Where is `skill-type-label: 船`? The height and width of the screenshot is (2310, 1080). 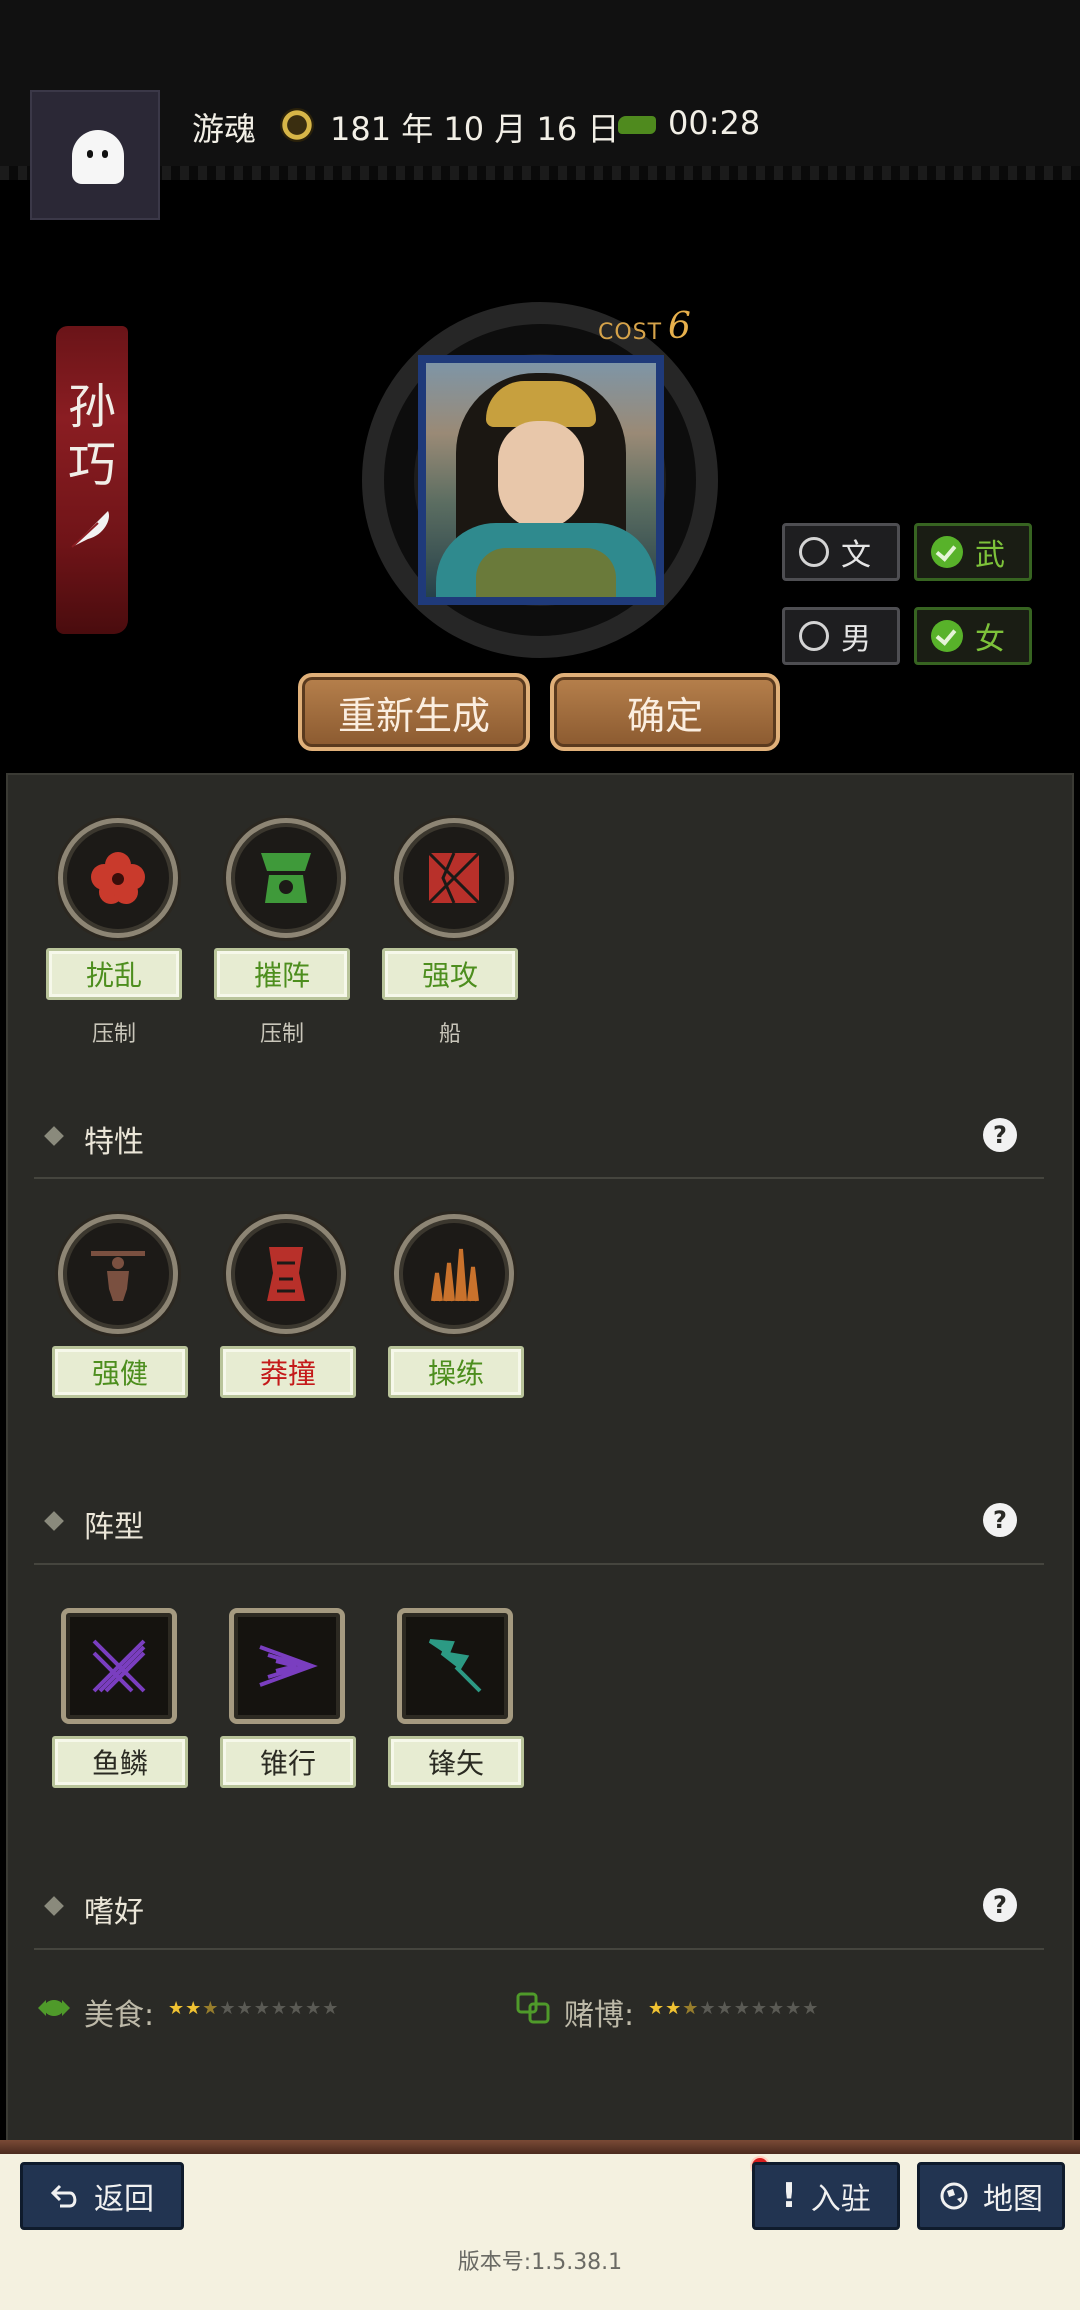
skill-type-label: 船 is located at coordinates (449, 1034).